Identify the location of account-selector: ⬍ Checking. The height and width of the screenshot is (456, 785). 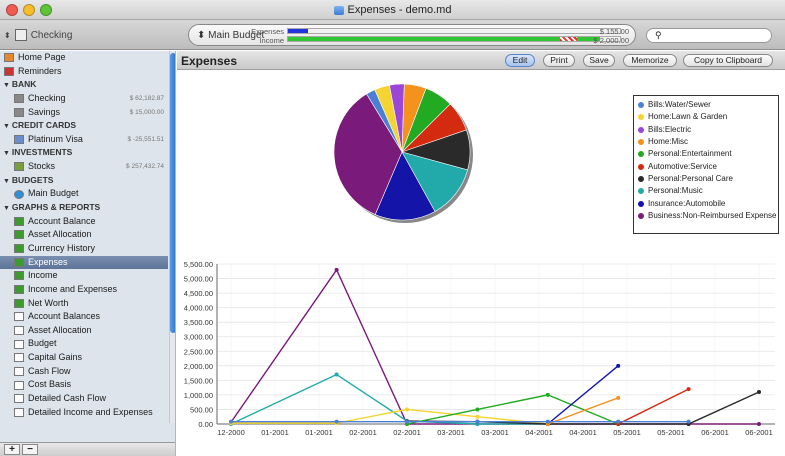
(85, 35).